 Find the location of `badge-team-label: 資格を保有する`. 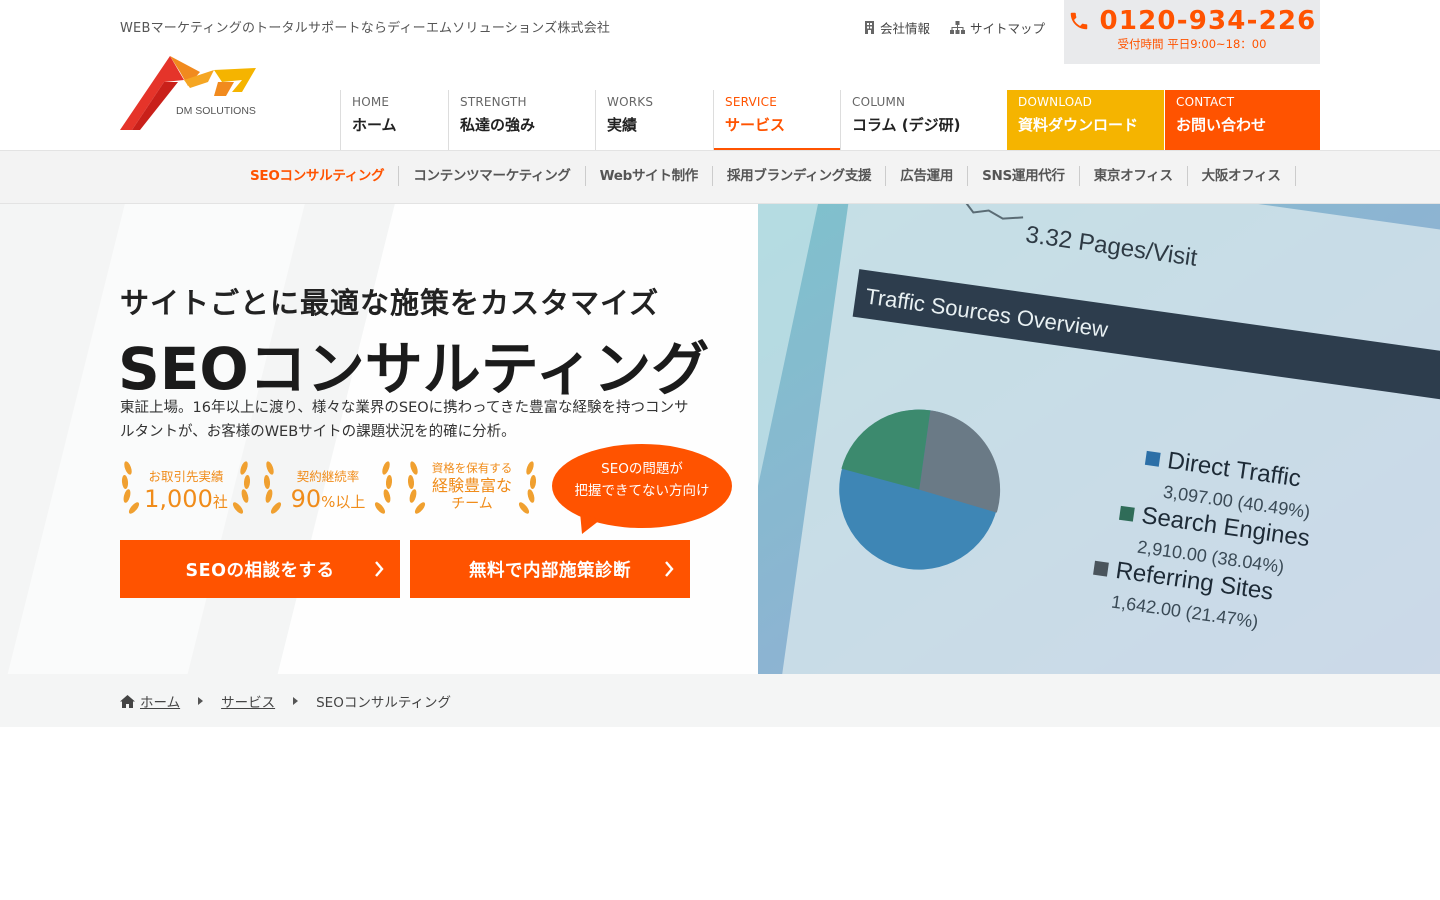

badge-team-label: 資格を保有する is located at coordinates (472, 468).